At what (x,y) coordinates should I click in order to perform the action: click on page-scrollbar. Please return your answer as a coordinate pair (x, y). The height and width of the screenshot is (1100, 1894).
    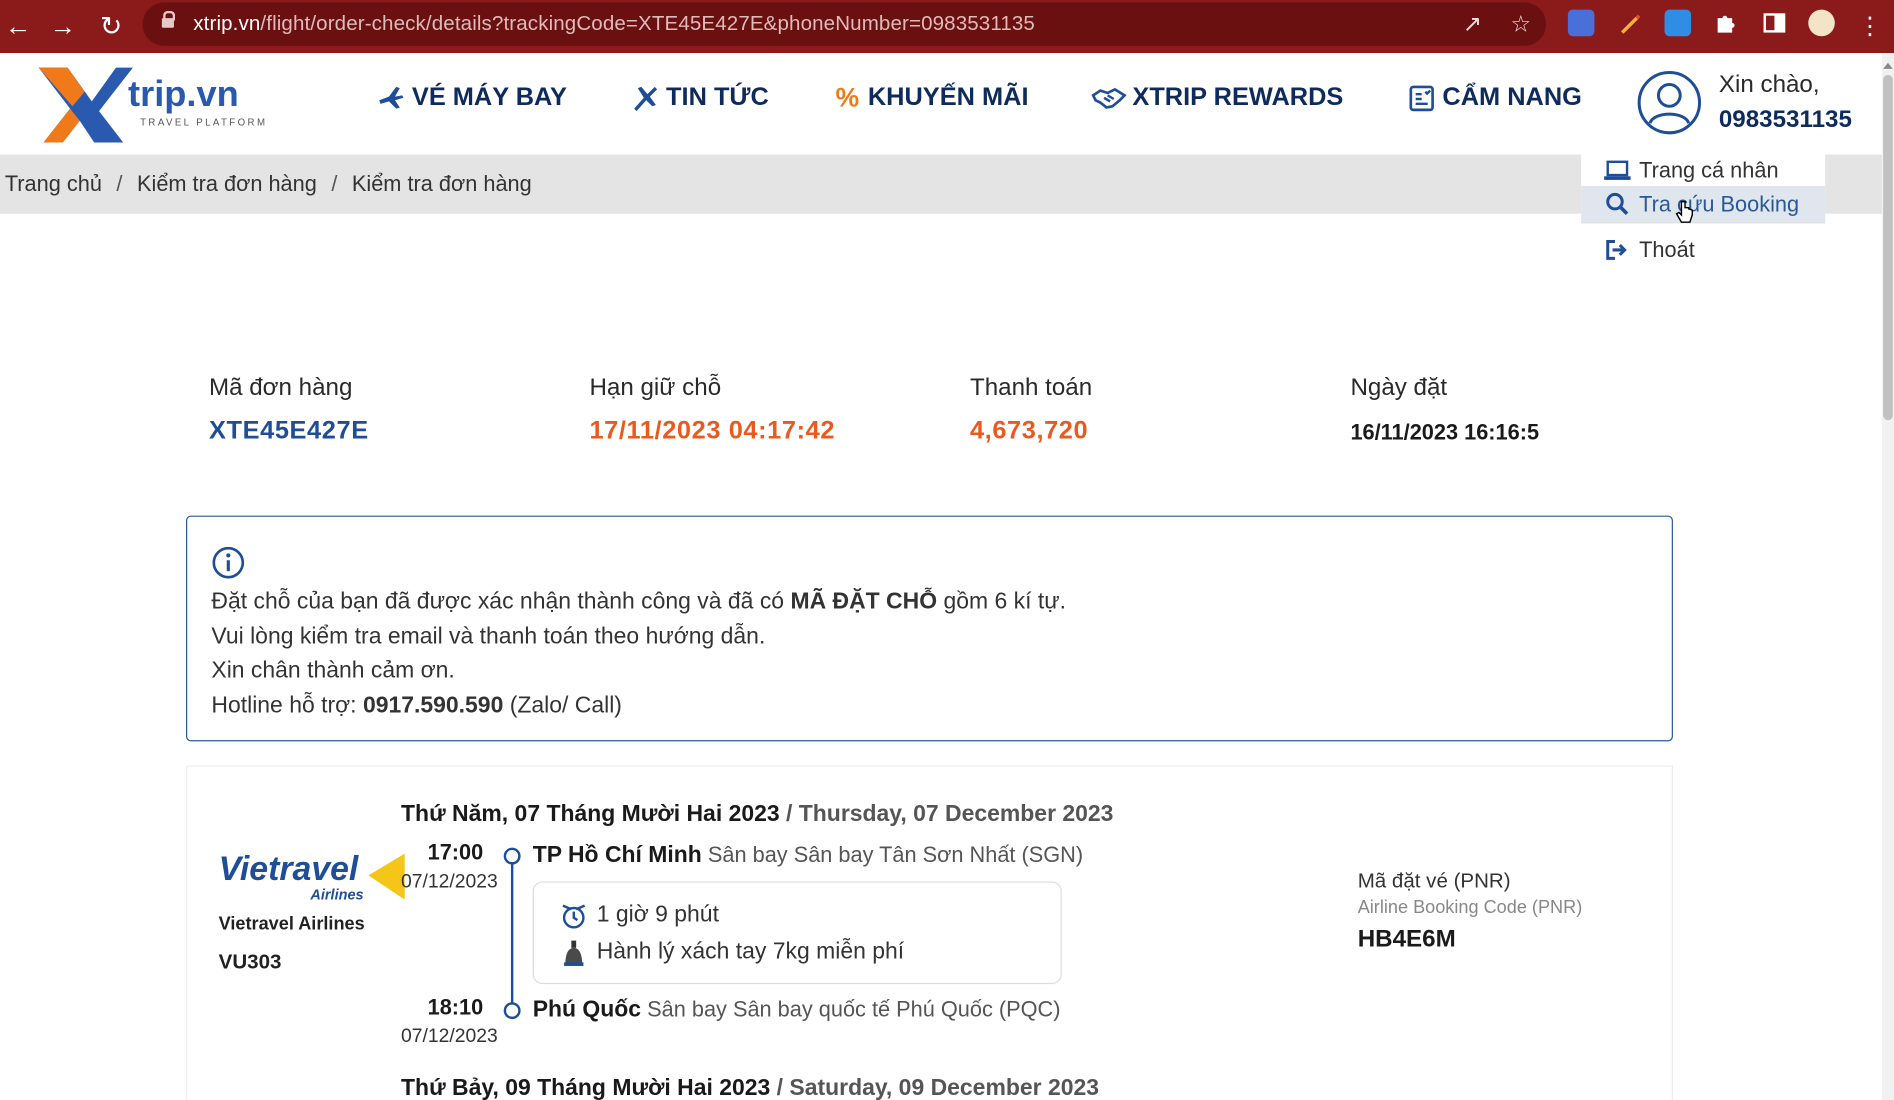
    Looking at the image, I should click on (1887, 576).